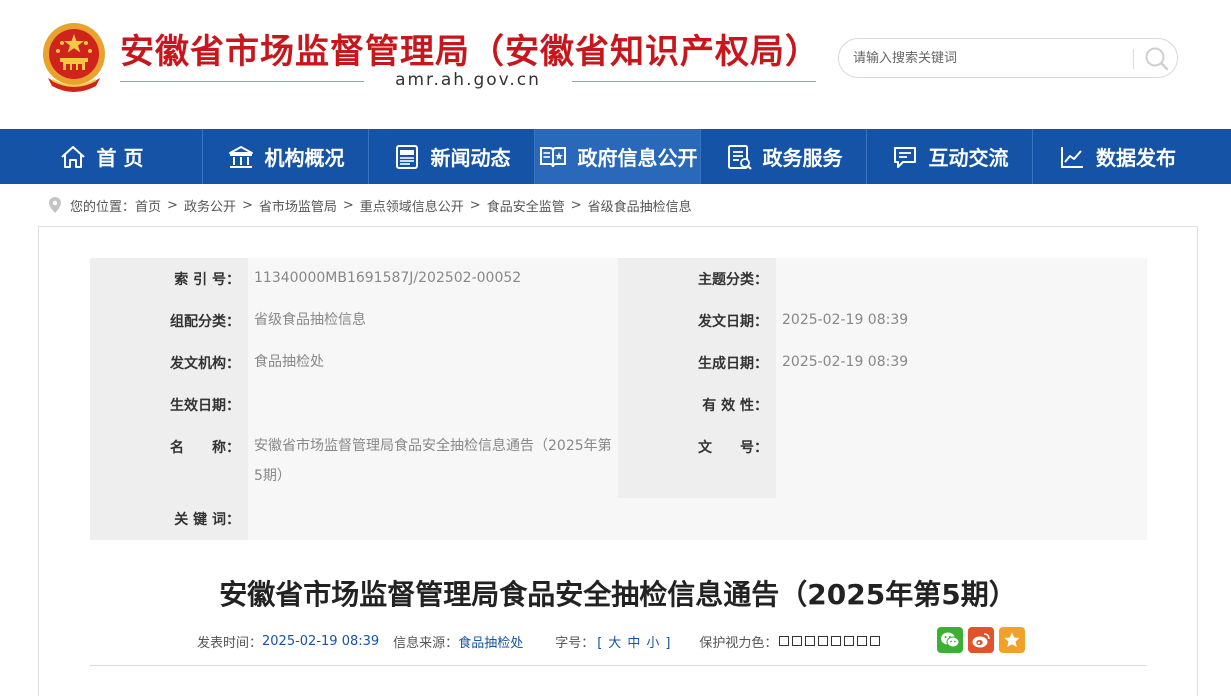  Describe the element at coordinates (961, 279) in the screenshot. I see `topic-value` at that location.